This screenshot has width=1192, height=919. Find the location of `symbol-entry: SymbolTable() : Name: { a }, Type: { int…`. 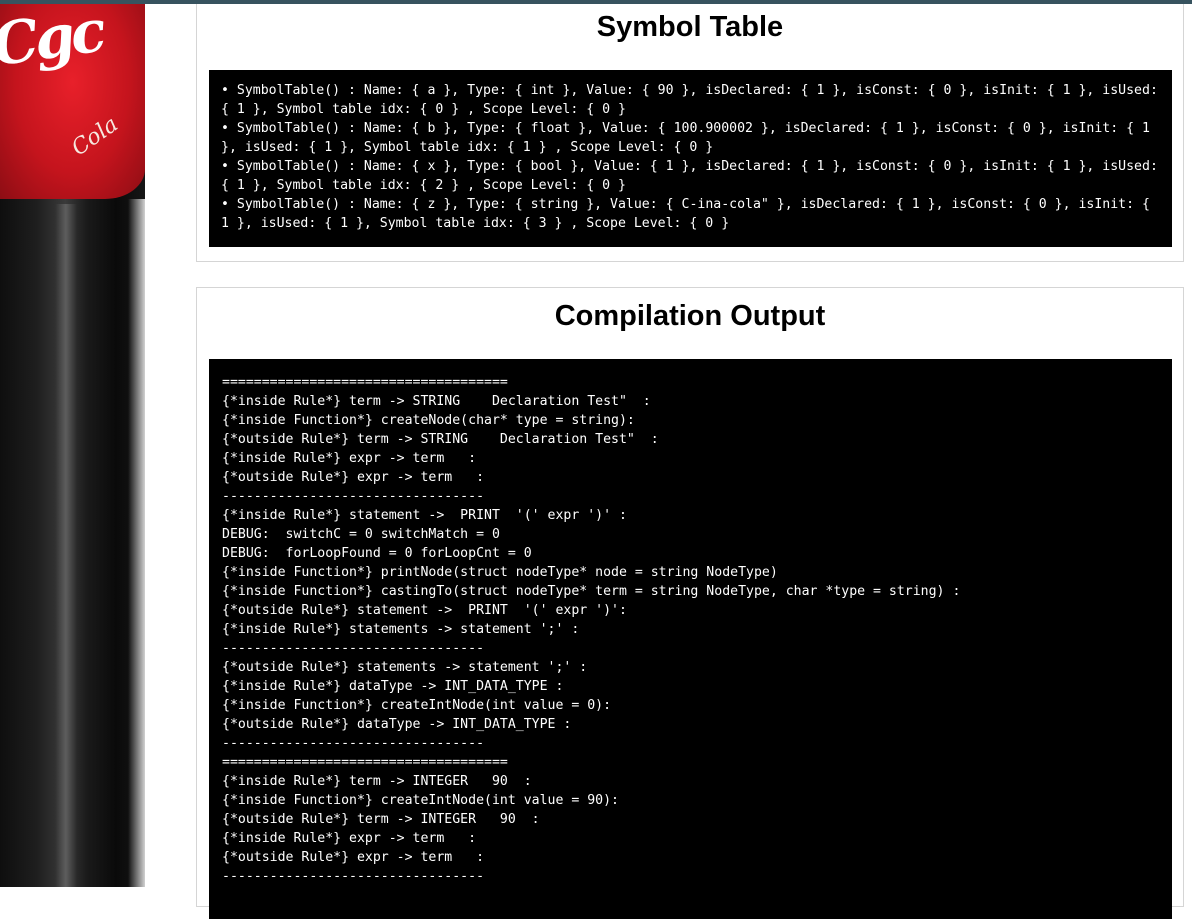

symbol-entry: SymbolTable() : Name: { a }, Type: { int… is located at coordinates (690, 100).